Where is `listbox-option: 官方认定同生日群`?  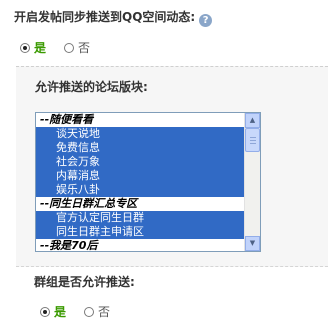
listbox-option: 官方认定同生日群 is located at coordinates (140, 218).